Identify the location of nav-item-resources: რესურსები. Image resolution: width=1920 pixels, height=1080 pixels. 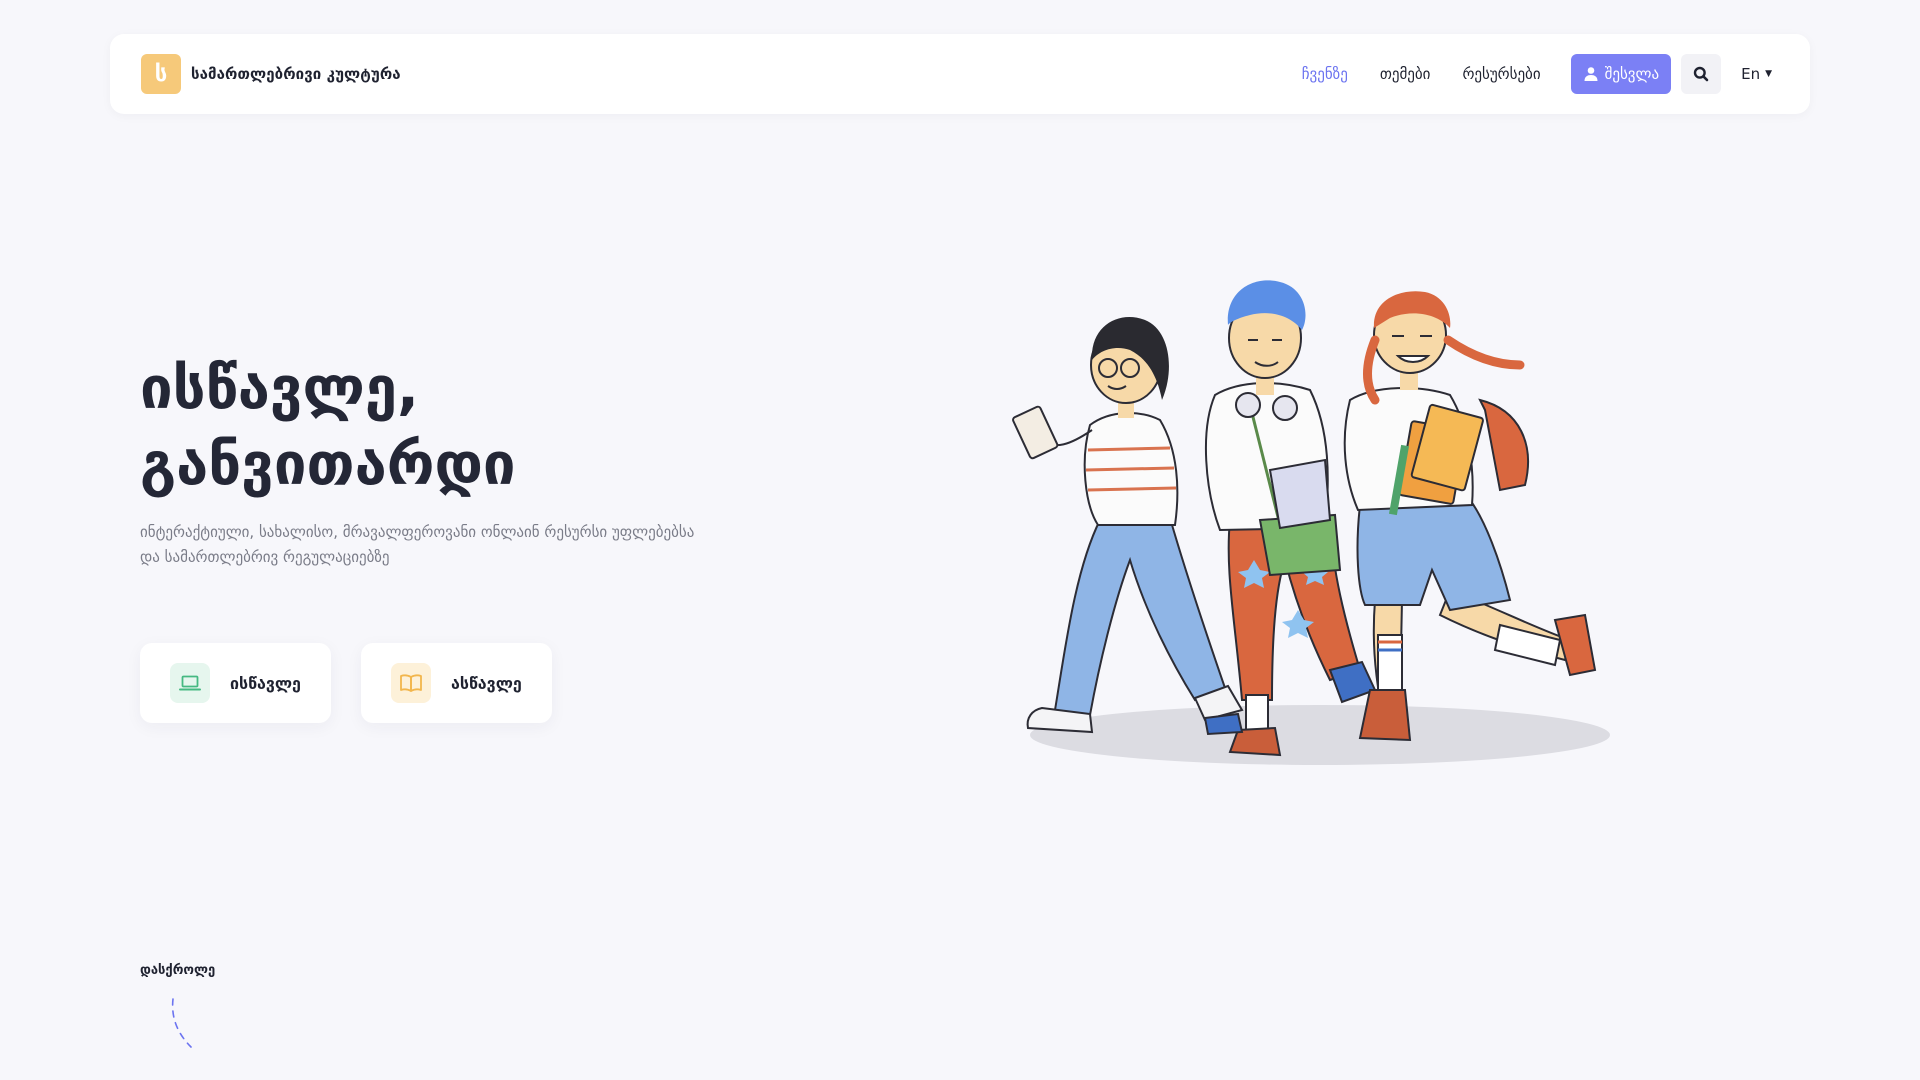
(1501, 74).